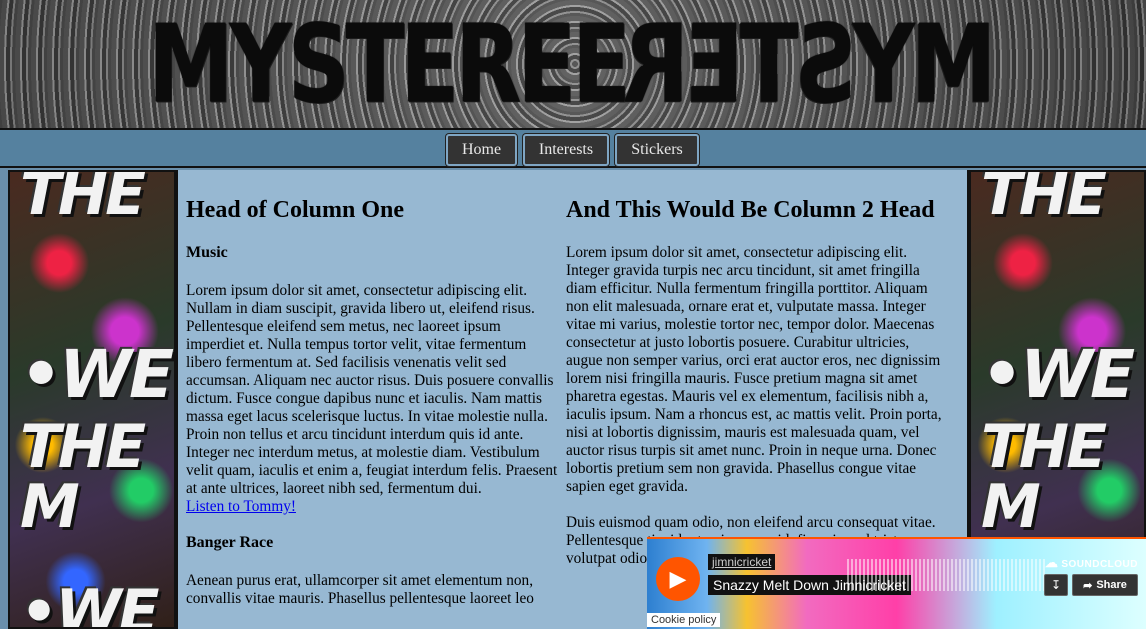 This screenshot has height=629, width=1146. I want to click on share-button: ➦ Share, so click(1105, 585).